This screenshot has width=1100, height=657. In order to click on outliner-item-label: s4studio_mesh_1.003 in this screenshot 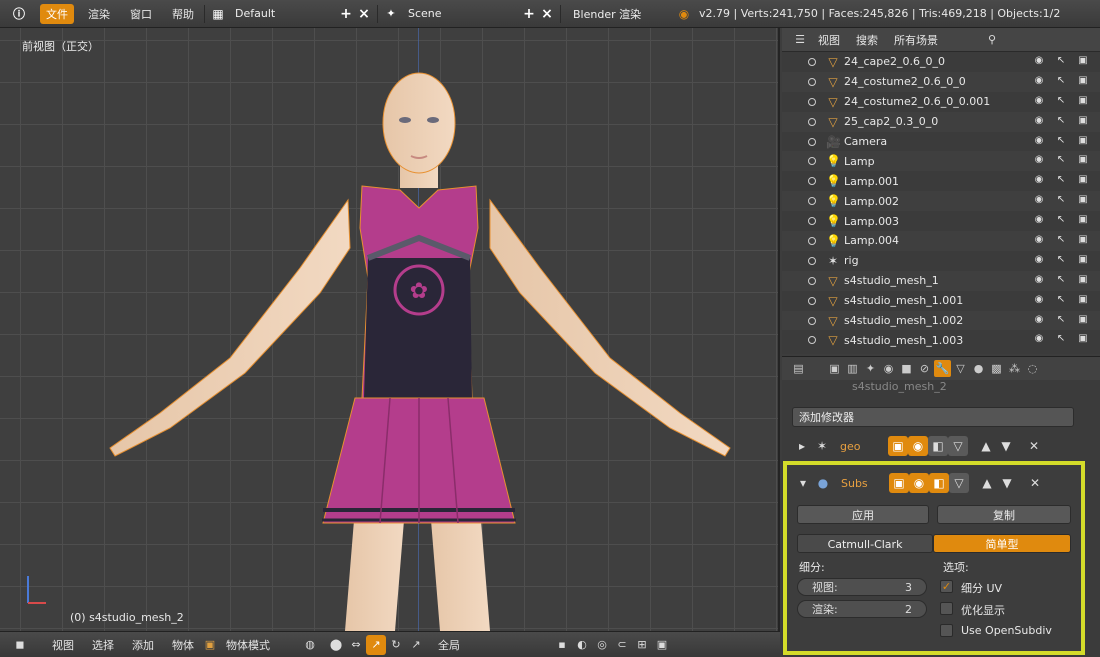, I will do `click(903, 340)`.